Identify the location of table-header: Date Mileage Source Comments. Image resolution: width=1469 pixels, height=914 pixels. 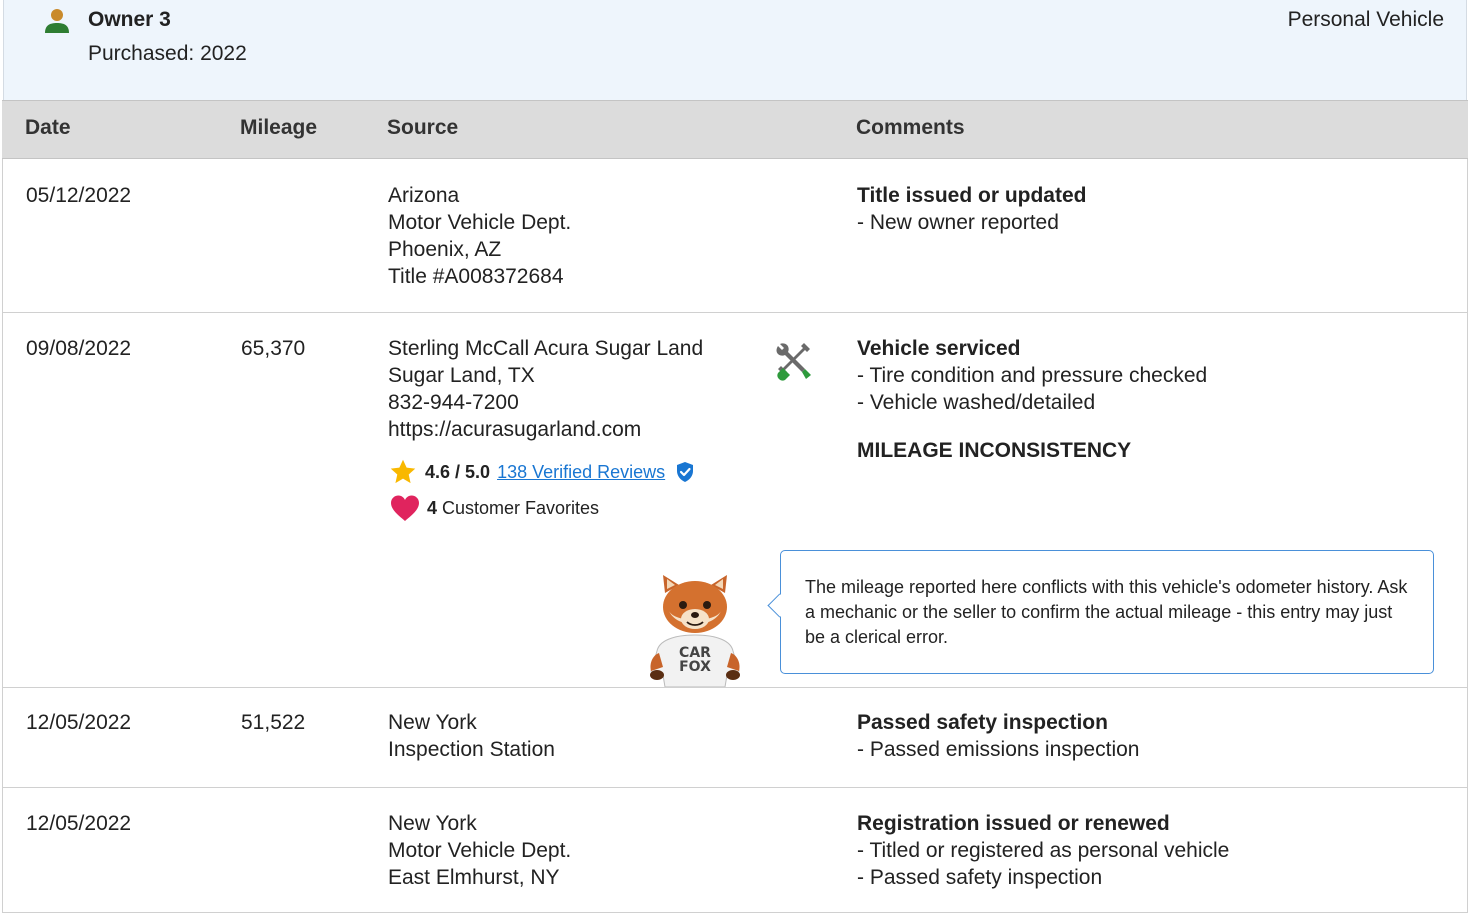
(735, 129).